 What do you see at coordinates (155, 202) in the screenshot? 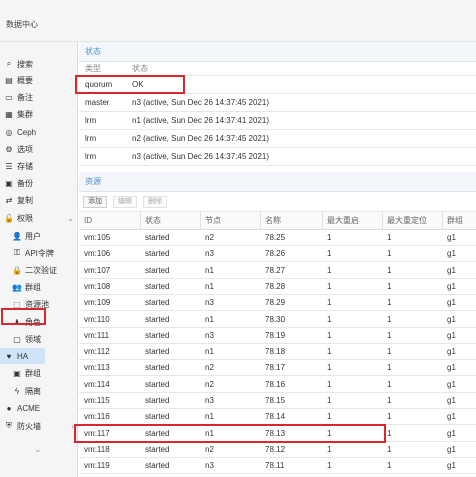
I see `remove-button: 删除` at bounding box center [155, 202].